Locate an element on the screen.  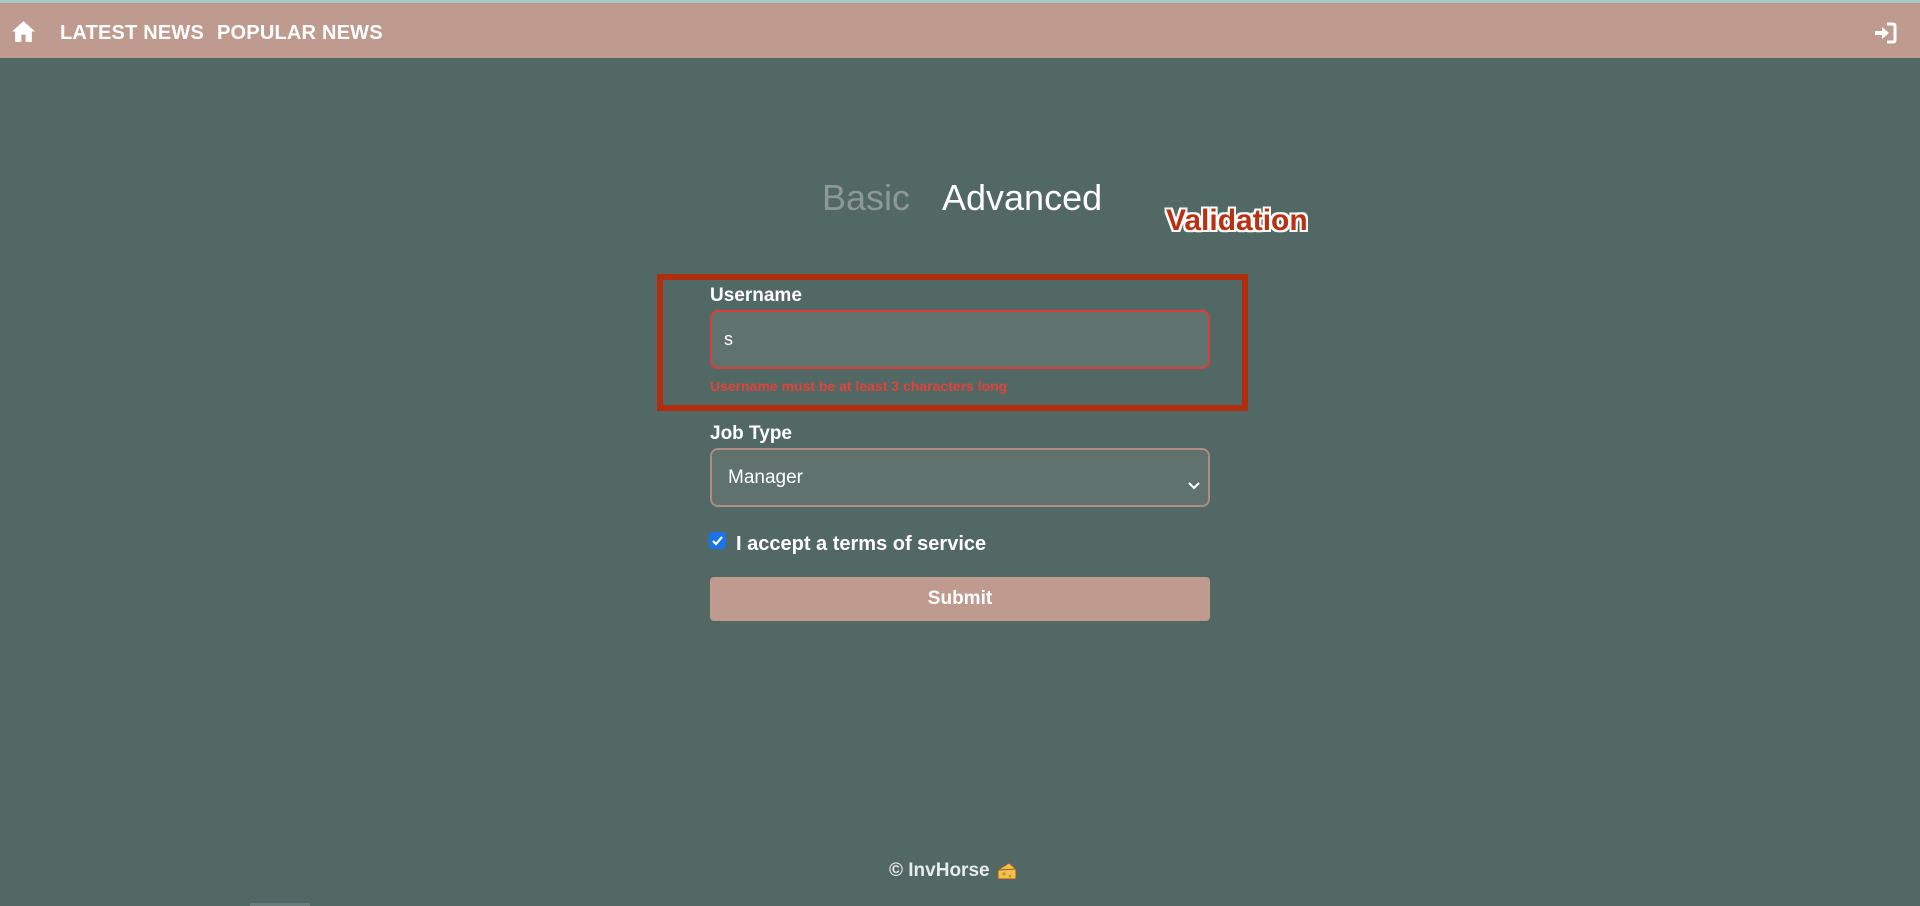
job-type-label: Job Type is located at coordinates (751, 433).